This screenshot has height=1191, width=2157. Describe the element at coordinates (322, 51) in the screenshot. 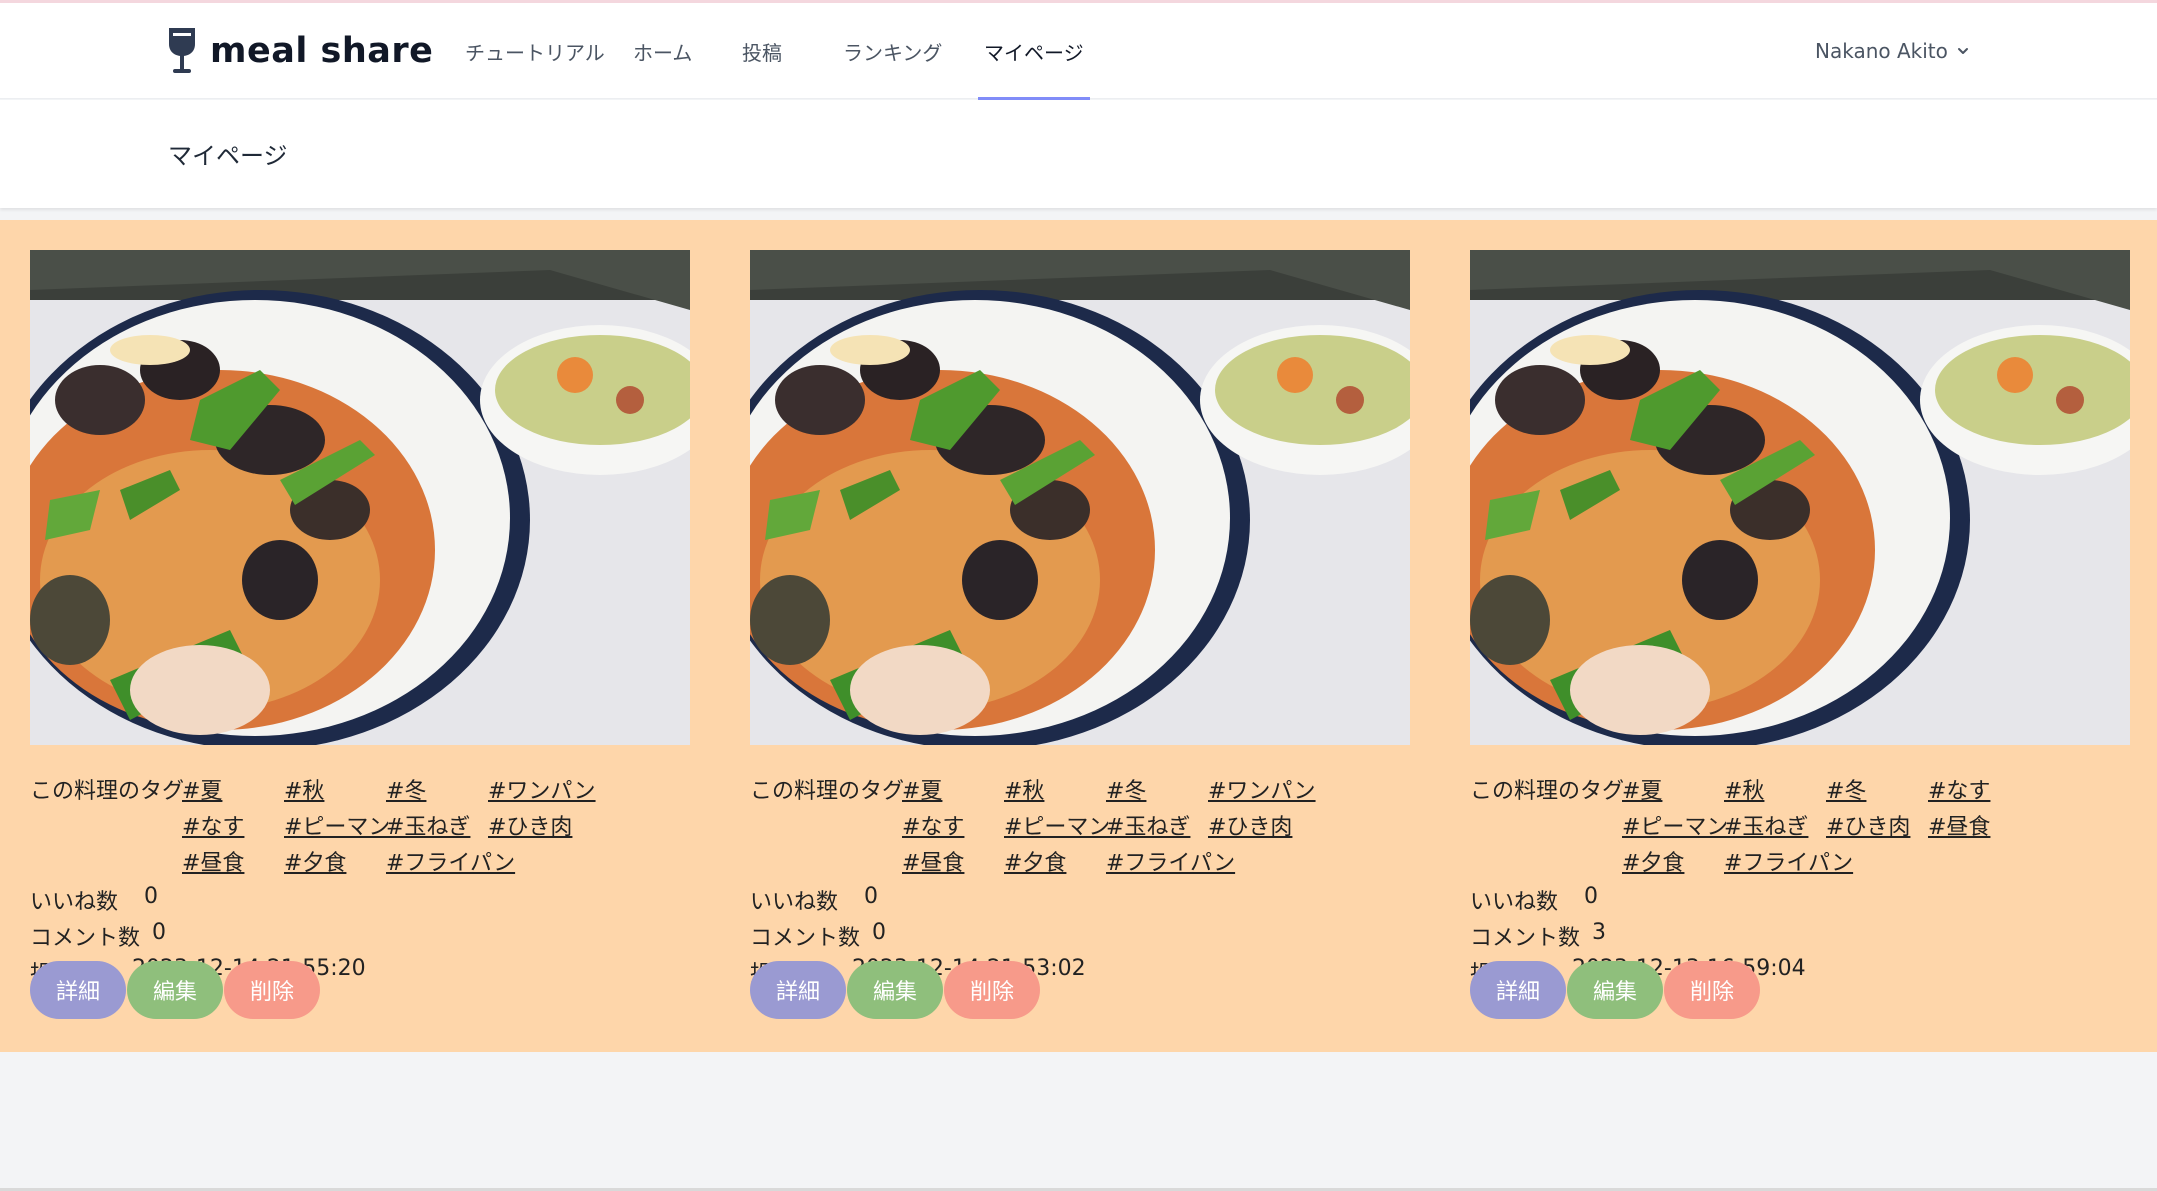

I see `app-name: meal share` at that location.